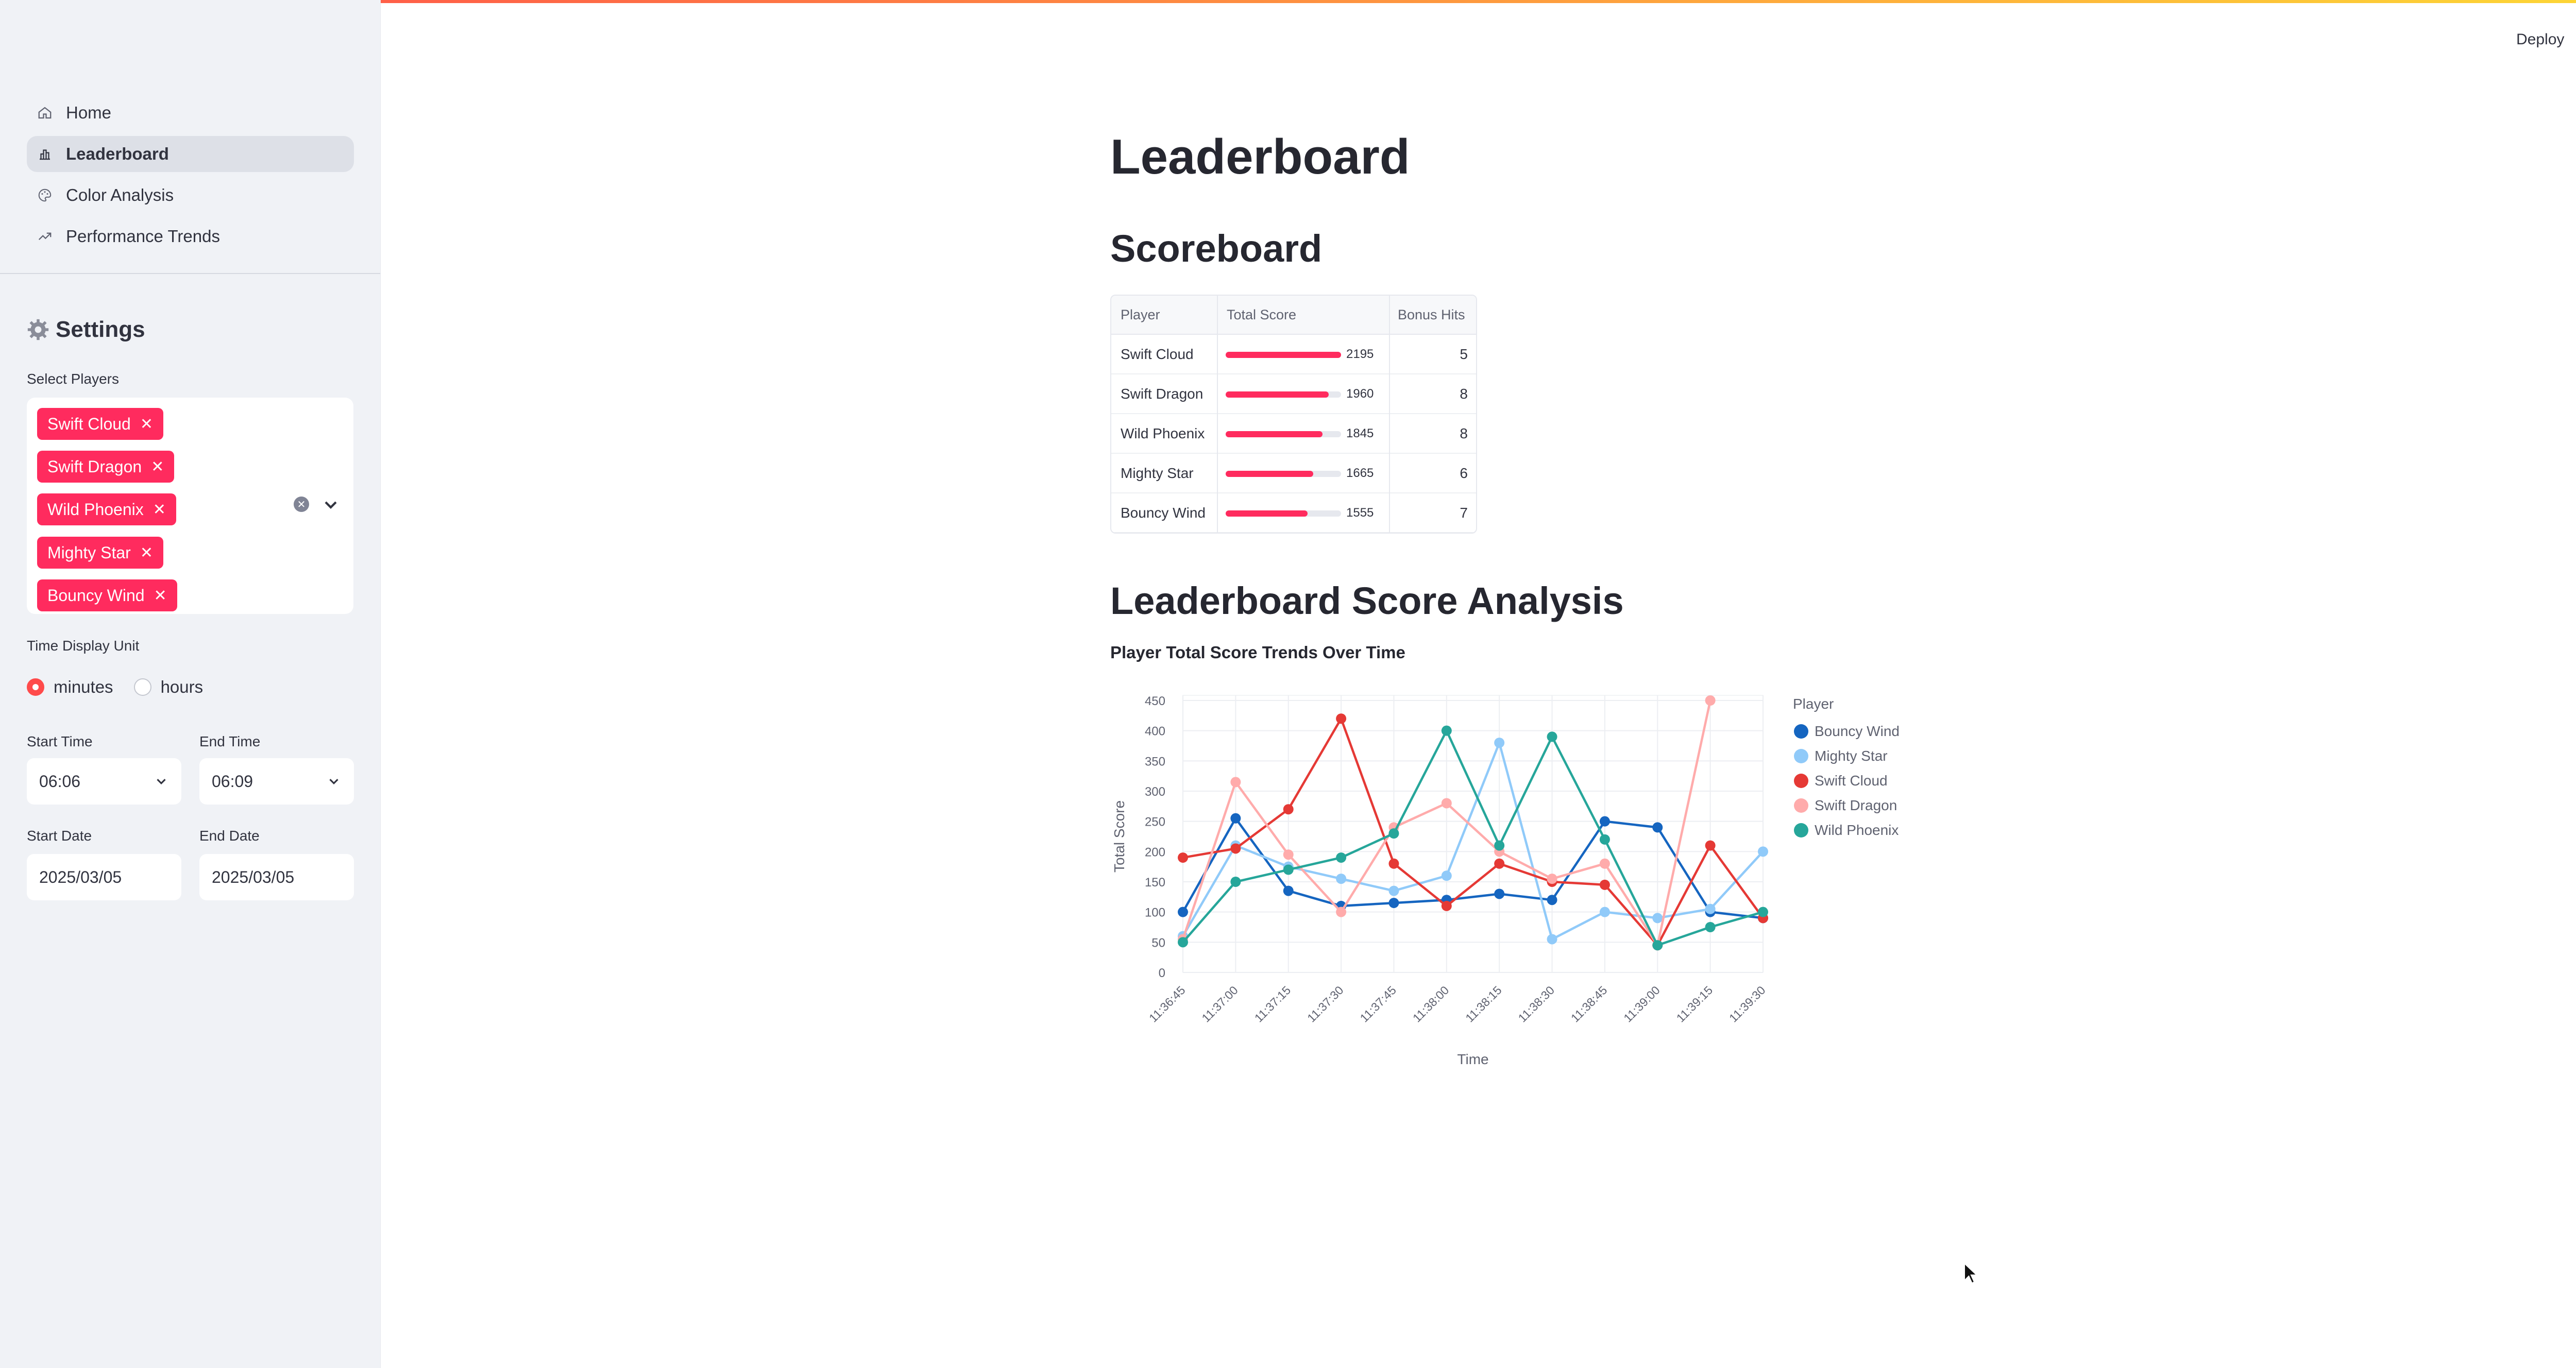 Image resolution: width=2576 pixels, height=1368 pixels. I want to click on y-tick-label: 450, so click(1155, 701).